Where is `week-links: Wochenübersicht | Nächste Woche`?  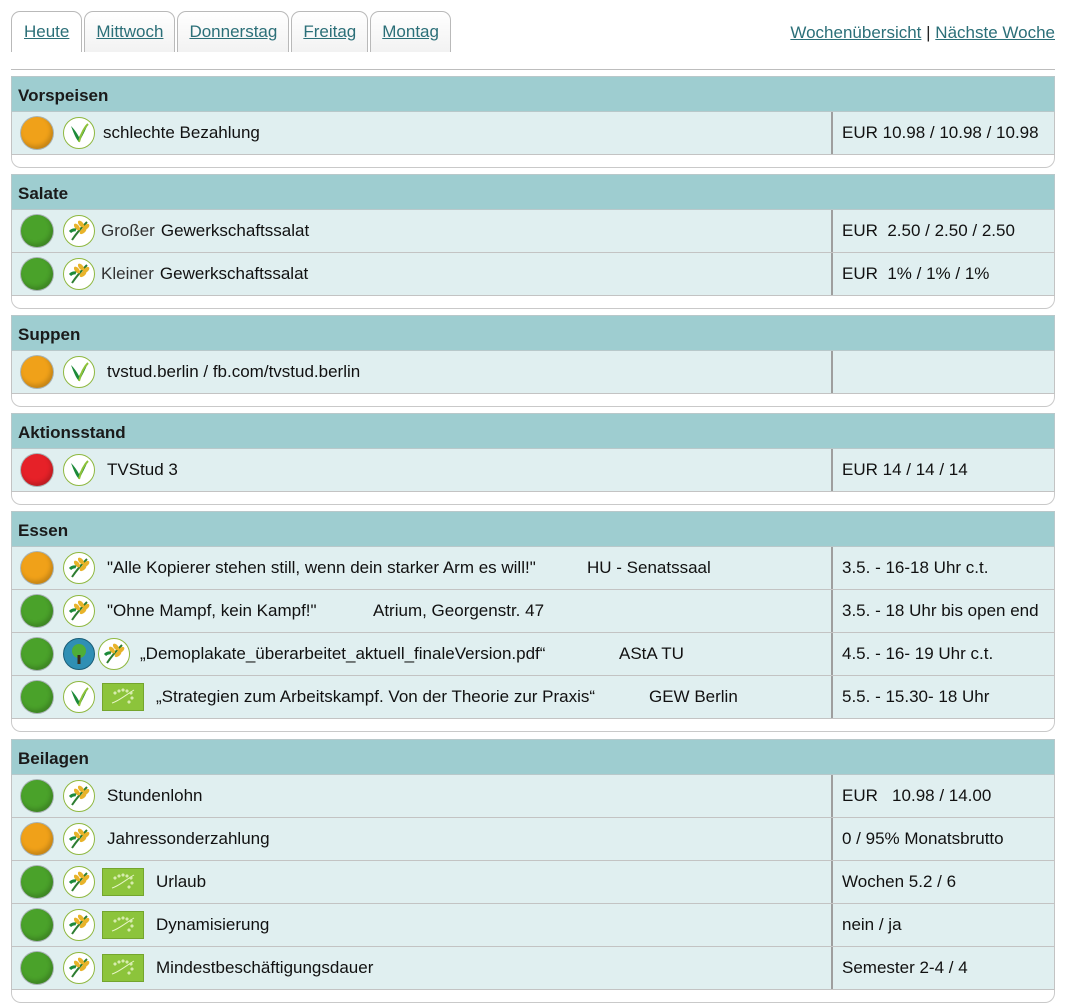
week-links: Wochenübersicht | Nächste Woche is located at coordinates (922, 33).